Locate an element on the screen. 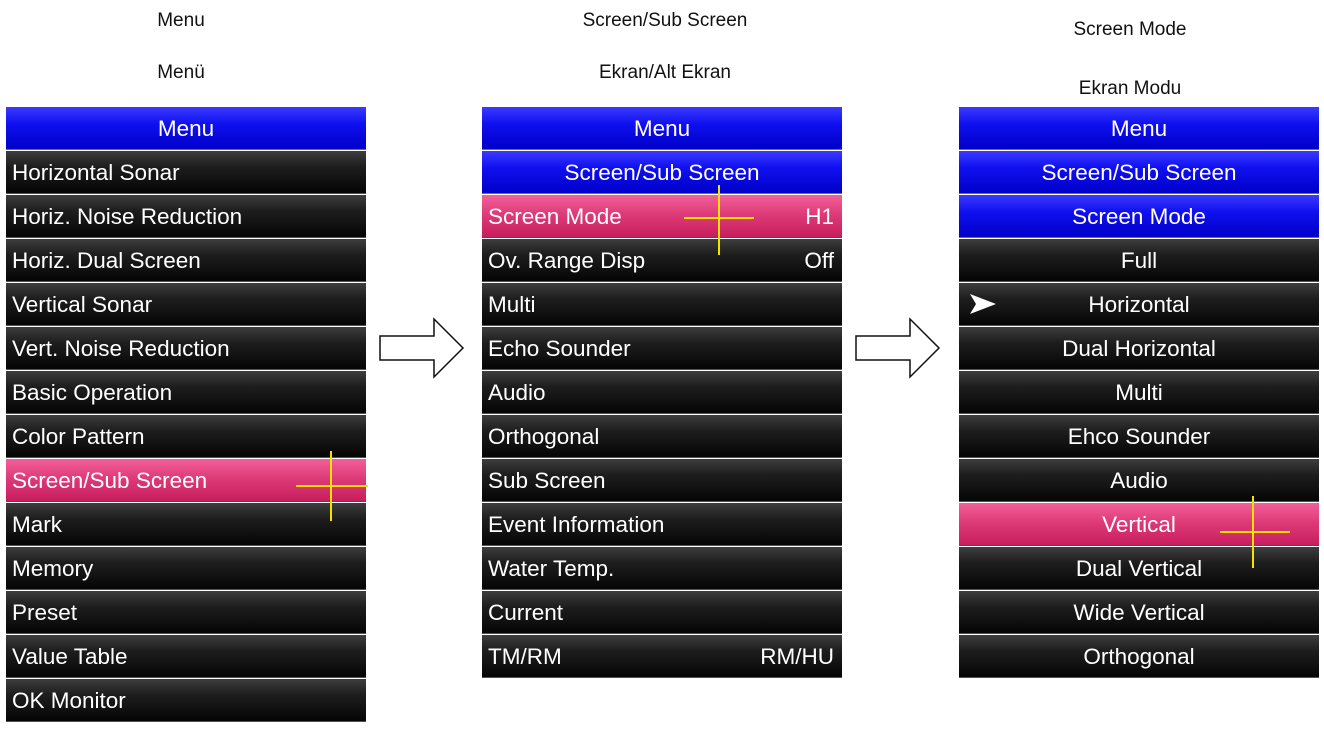 This screenshot has width=1324, height=729. menu-item-sub-screen: Sub Screen is located at coordinates (662, 480).